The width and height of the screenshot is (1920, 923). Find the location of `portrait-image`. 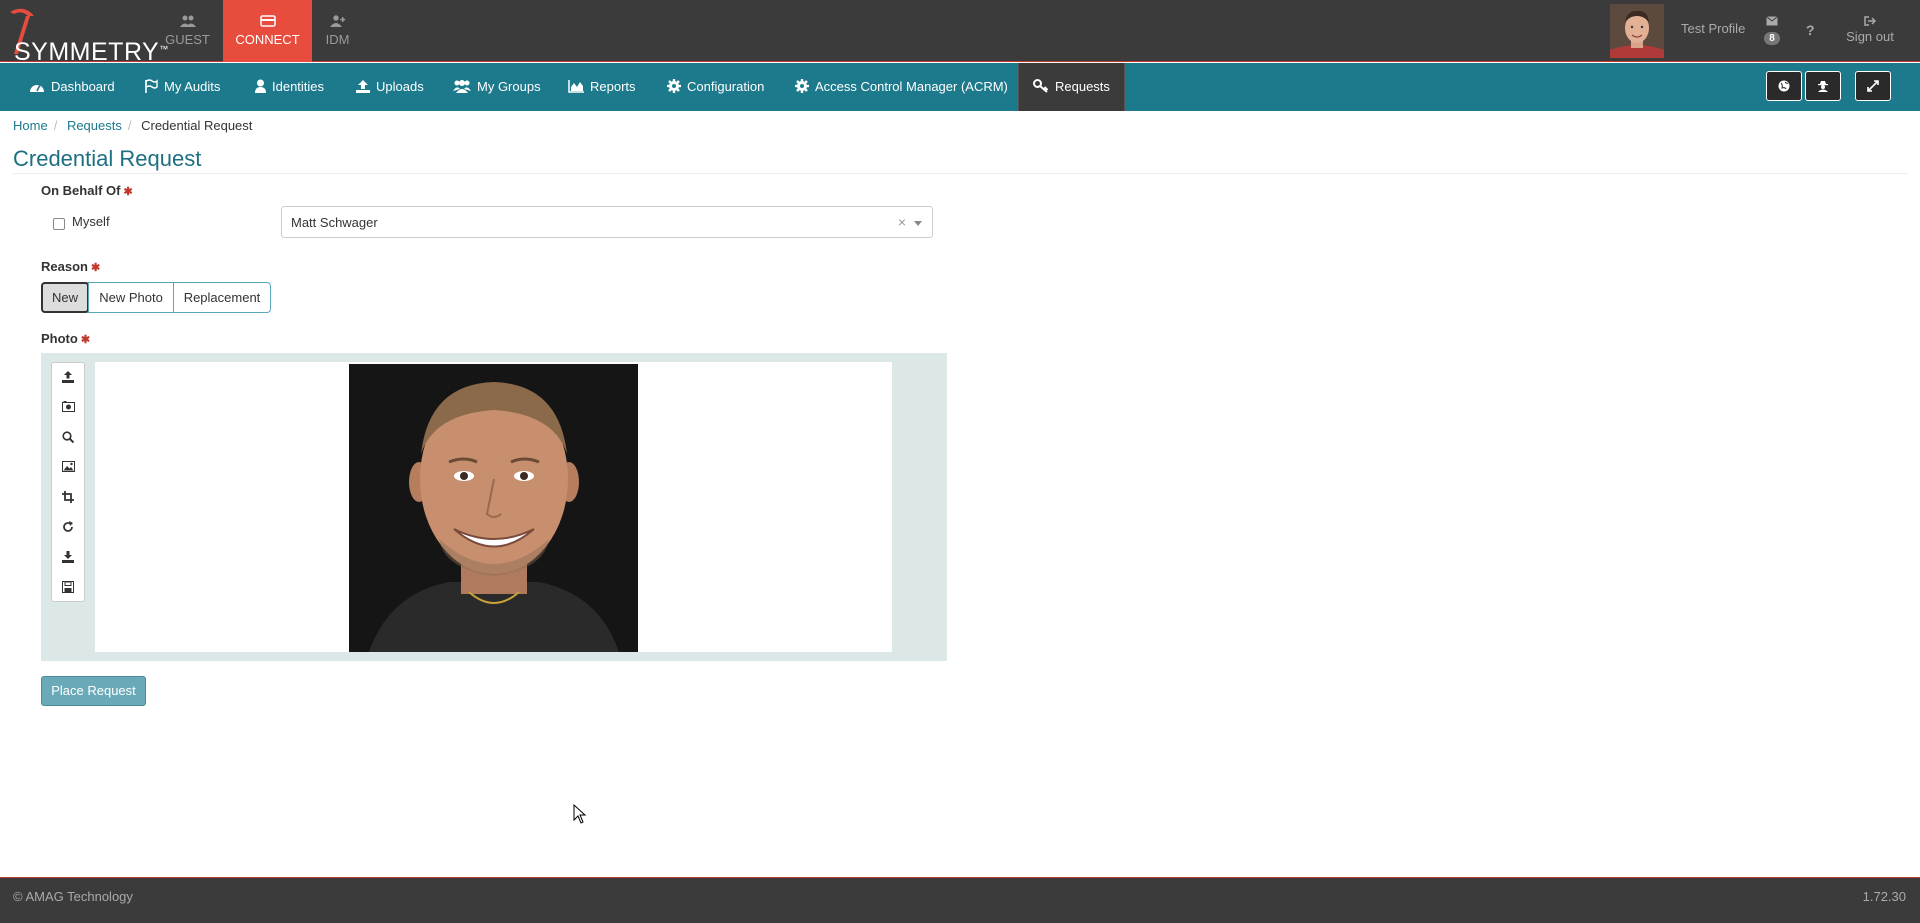

portrait-image is located at coordinates (493, 508).